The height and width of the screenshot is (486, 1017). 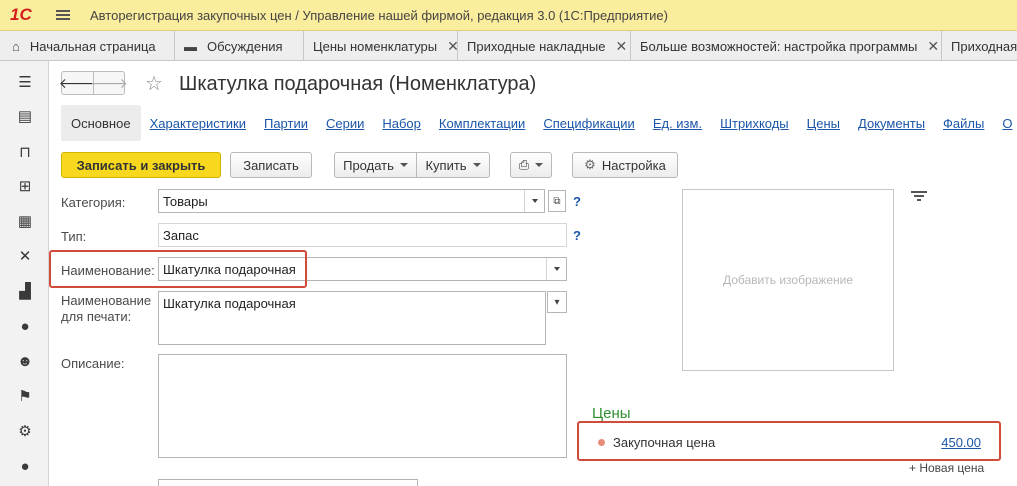 I want to click on print-name-field: Шкатулка подарочная, so click(x=352, y=318).